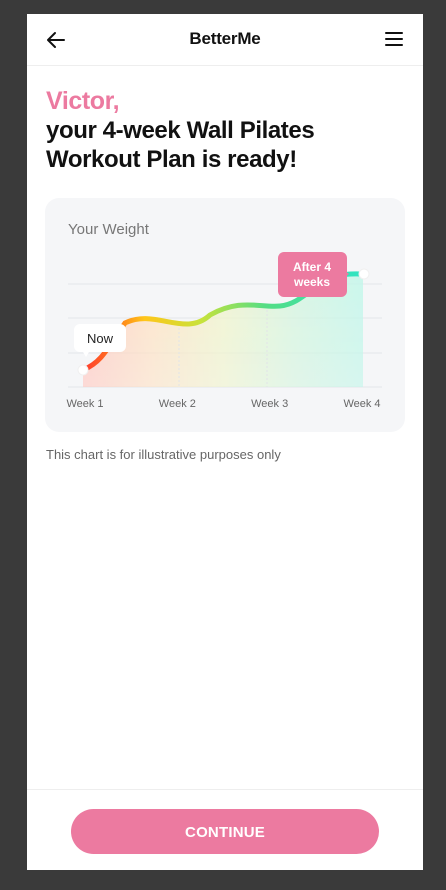 Image resolution: width=446 pixels, height=890 pixels. I want to click on hamburger-menu-icon, so click(394, 39).